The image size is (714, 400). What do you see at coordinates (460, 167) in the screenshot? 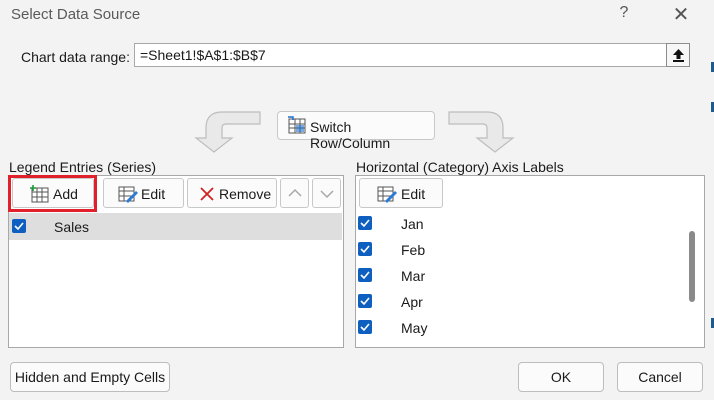
I see `category-axis-label: Horizontal (Category) Axis Labels` at bounding box center [460, 167].